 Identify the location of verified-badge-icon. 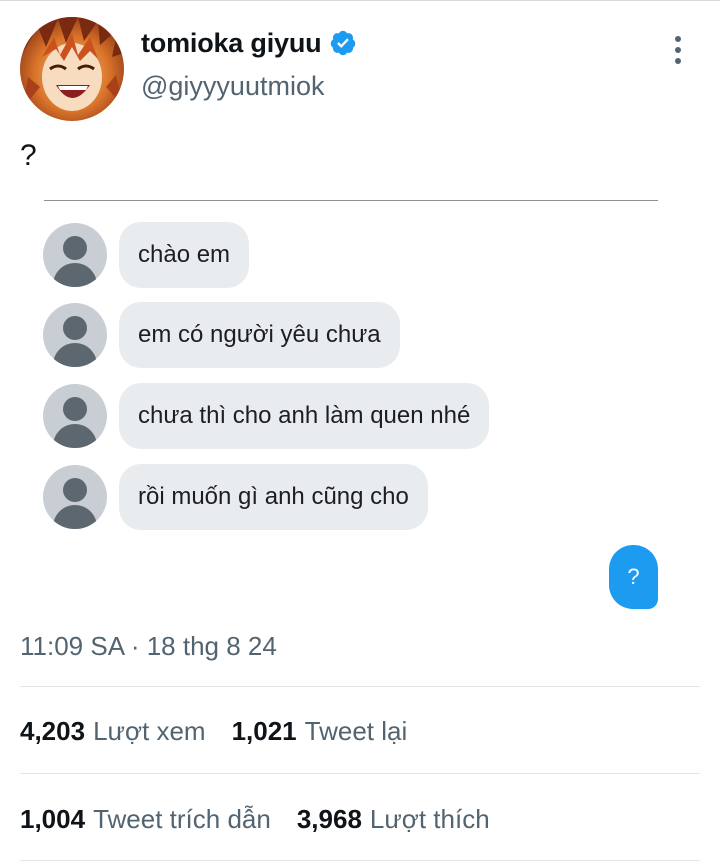
(343, 43).